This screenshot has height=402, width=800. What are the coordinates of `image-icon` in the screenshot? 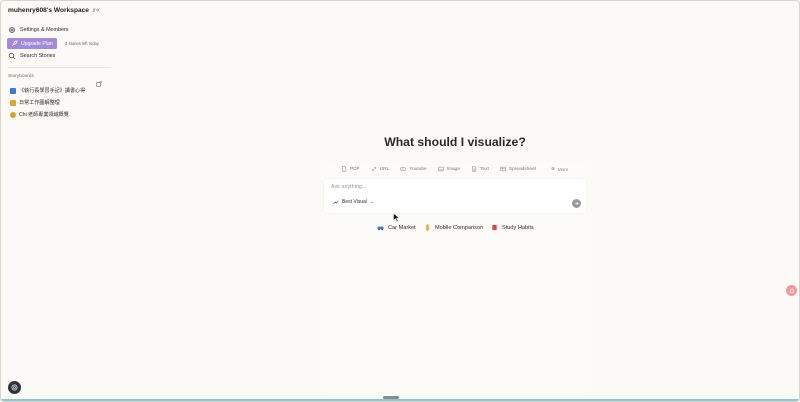 It's located at (441, 169).